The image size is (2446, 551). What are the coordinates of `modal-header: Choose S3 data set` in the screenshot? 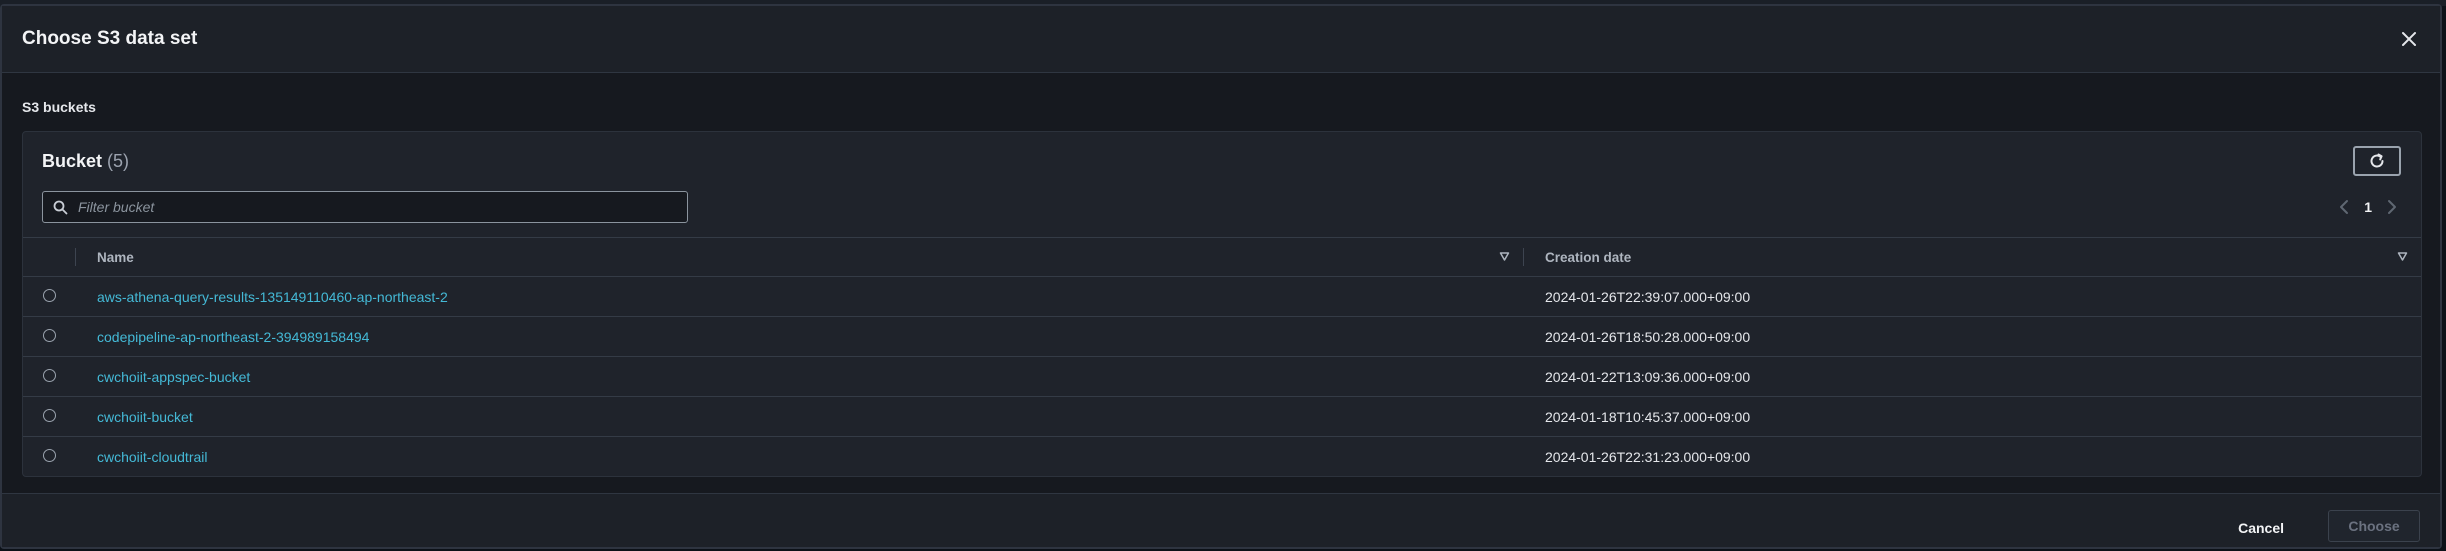 It's located at (1221, 39).